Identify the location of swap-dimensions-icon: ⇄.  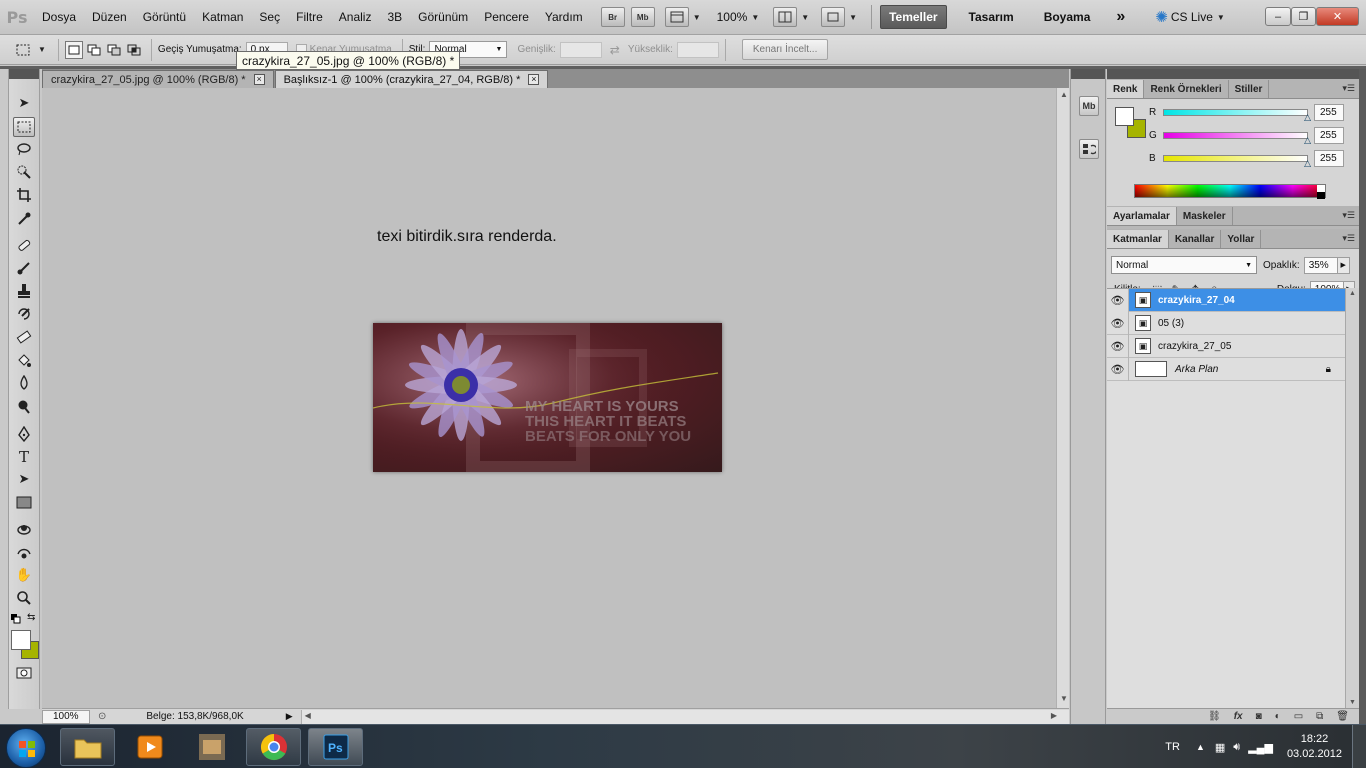
(615, 50).